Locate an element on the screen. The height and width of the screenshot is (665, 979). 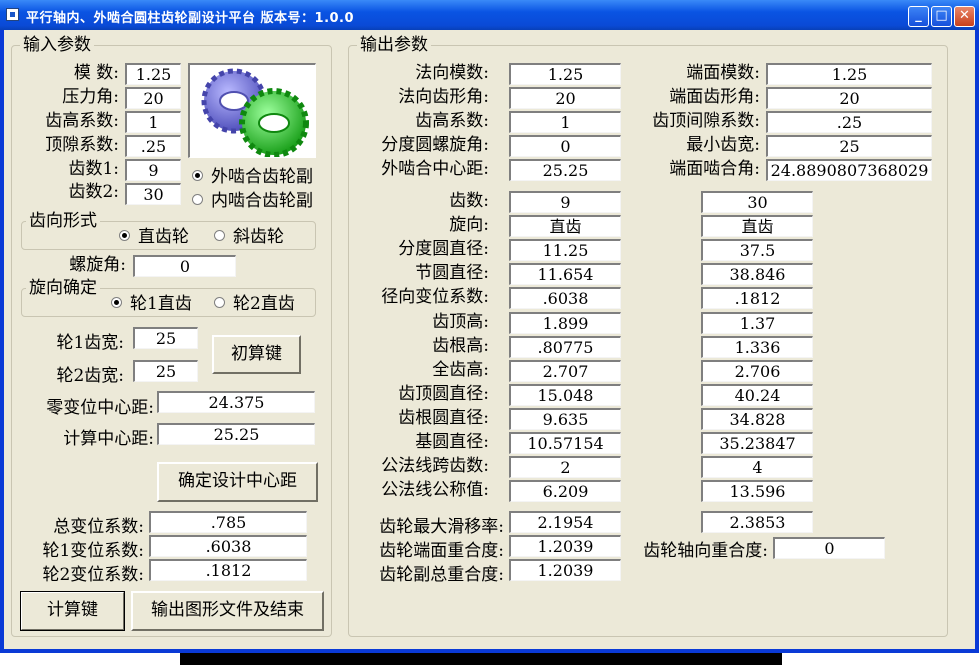
gear-row-label: 齿顶高: is located at coordinates (460, 322).